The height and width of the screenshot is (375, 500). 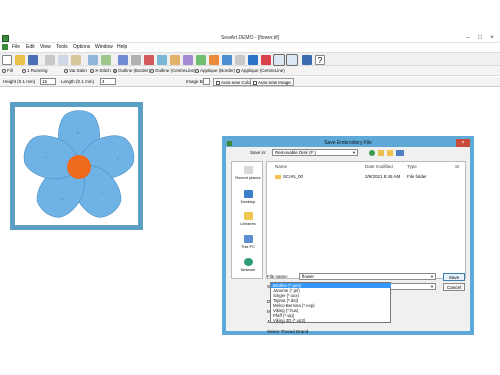 I want to click on auto-new-color-button: Auto-new Color, so click(x=234, y=82).